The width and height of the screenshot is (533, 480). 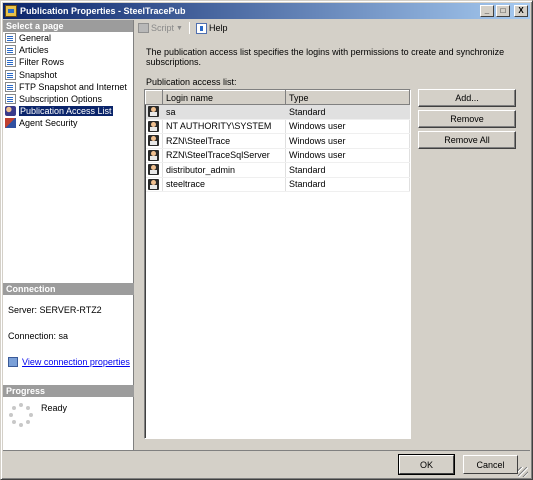 I want to click on icon-column-header, so click(x=154, y=97).